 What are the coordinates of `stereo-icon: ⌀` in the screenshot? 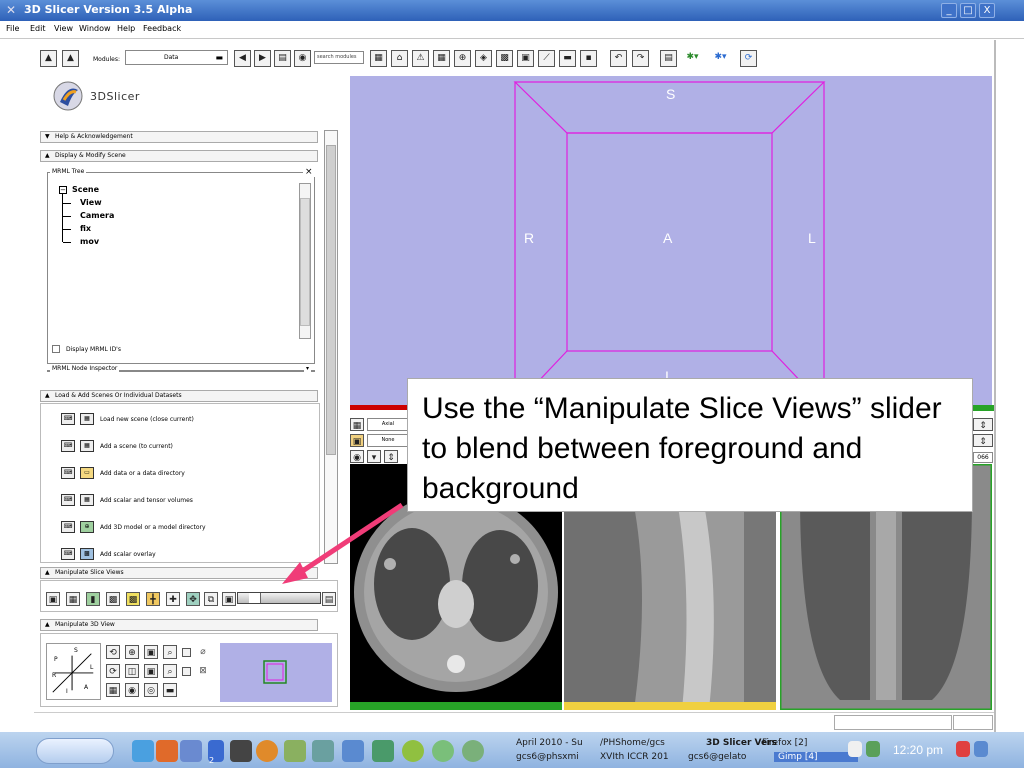 It's located at (203, 652).